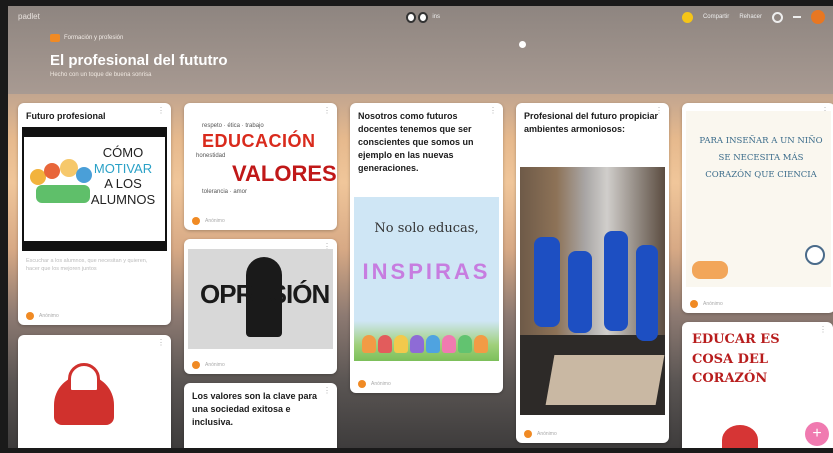 The image size is (833, 453). I want to click on padlet-logo: ins, so click(423, 17).